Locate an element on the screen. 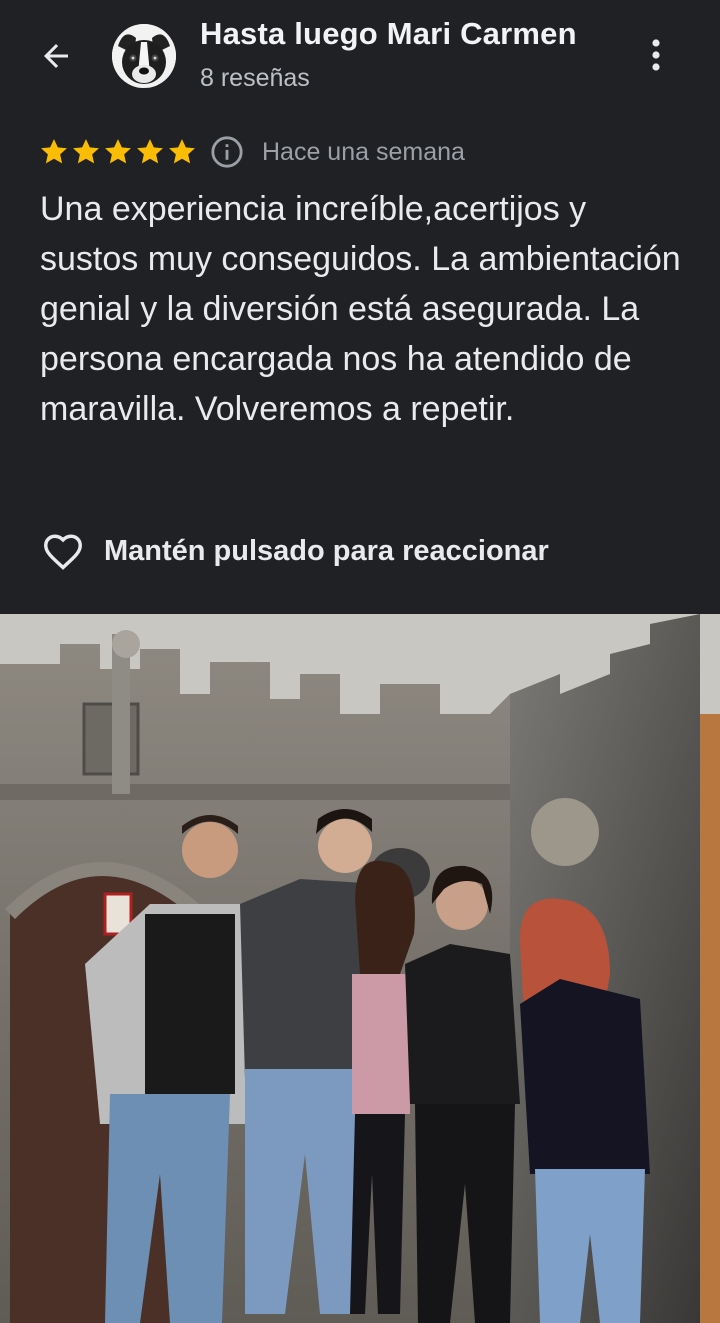  react-label: Mantén pulsado para reaccionar is located at coordinates (326, 550).